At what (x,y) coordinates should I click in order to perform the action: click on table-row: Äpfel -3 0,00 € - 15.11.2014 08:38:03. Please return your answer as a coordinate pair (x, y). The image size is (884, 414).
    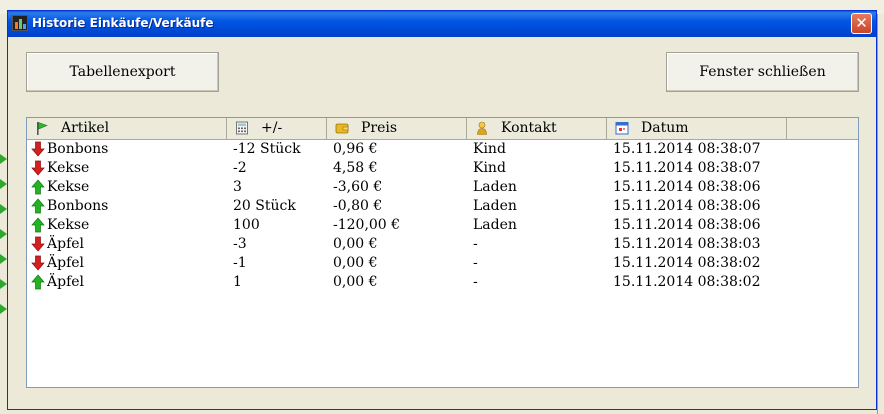
    Looking at the image, I should click on (442, 244).